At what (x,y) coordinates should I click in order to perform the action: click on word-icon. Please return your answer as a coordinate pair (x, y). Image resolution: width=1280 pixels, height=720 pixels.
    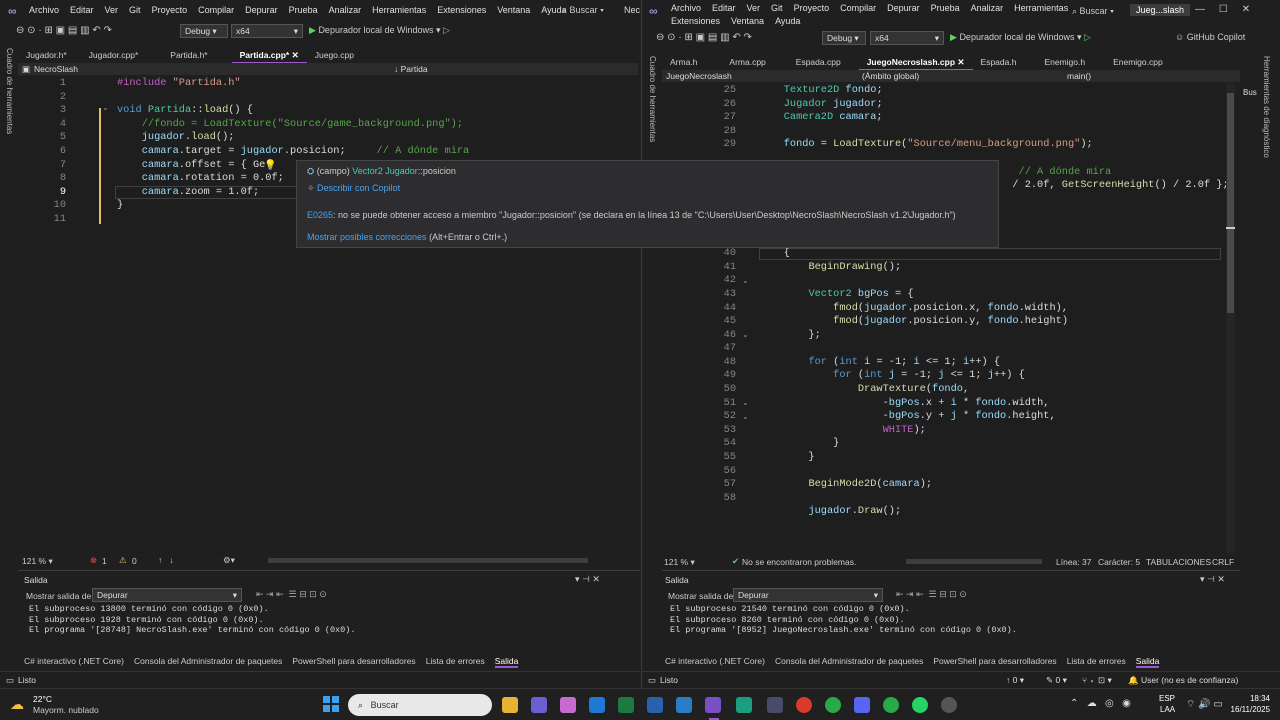
    Looking at the image, I should click on (655, 705).